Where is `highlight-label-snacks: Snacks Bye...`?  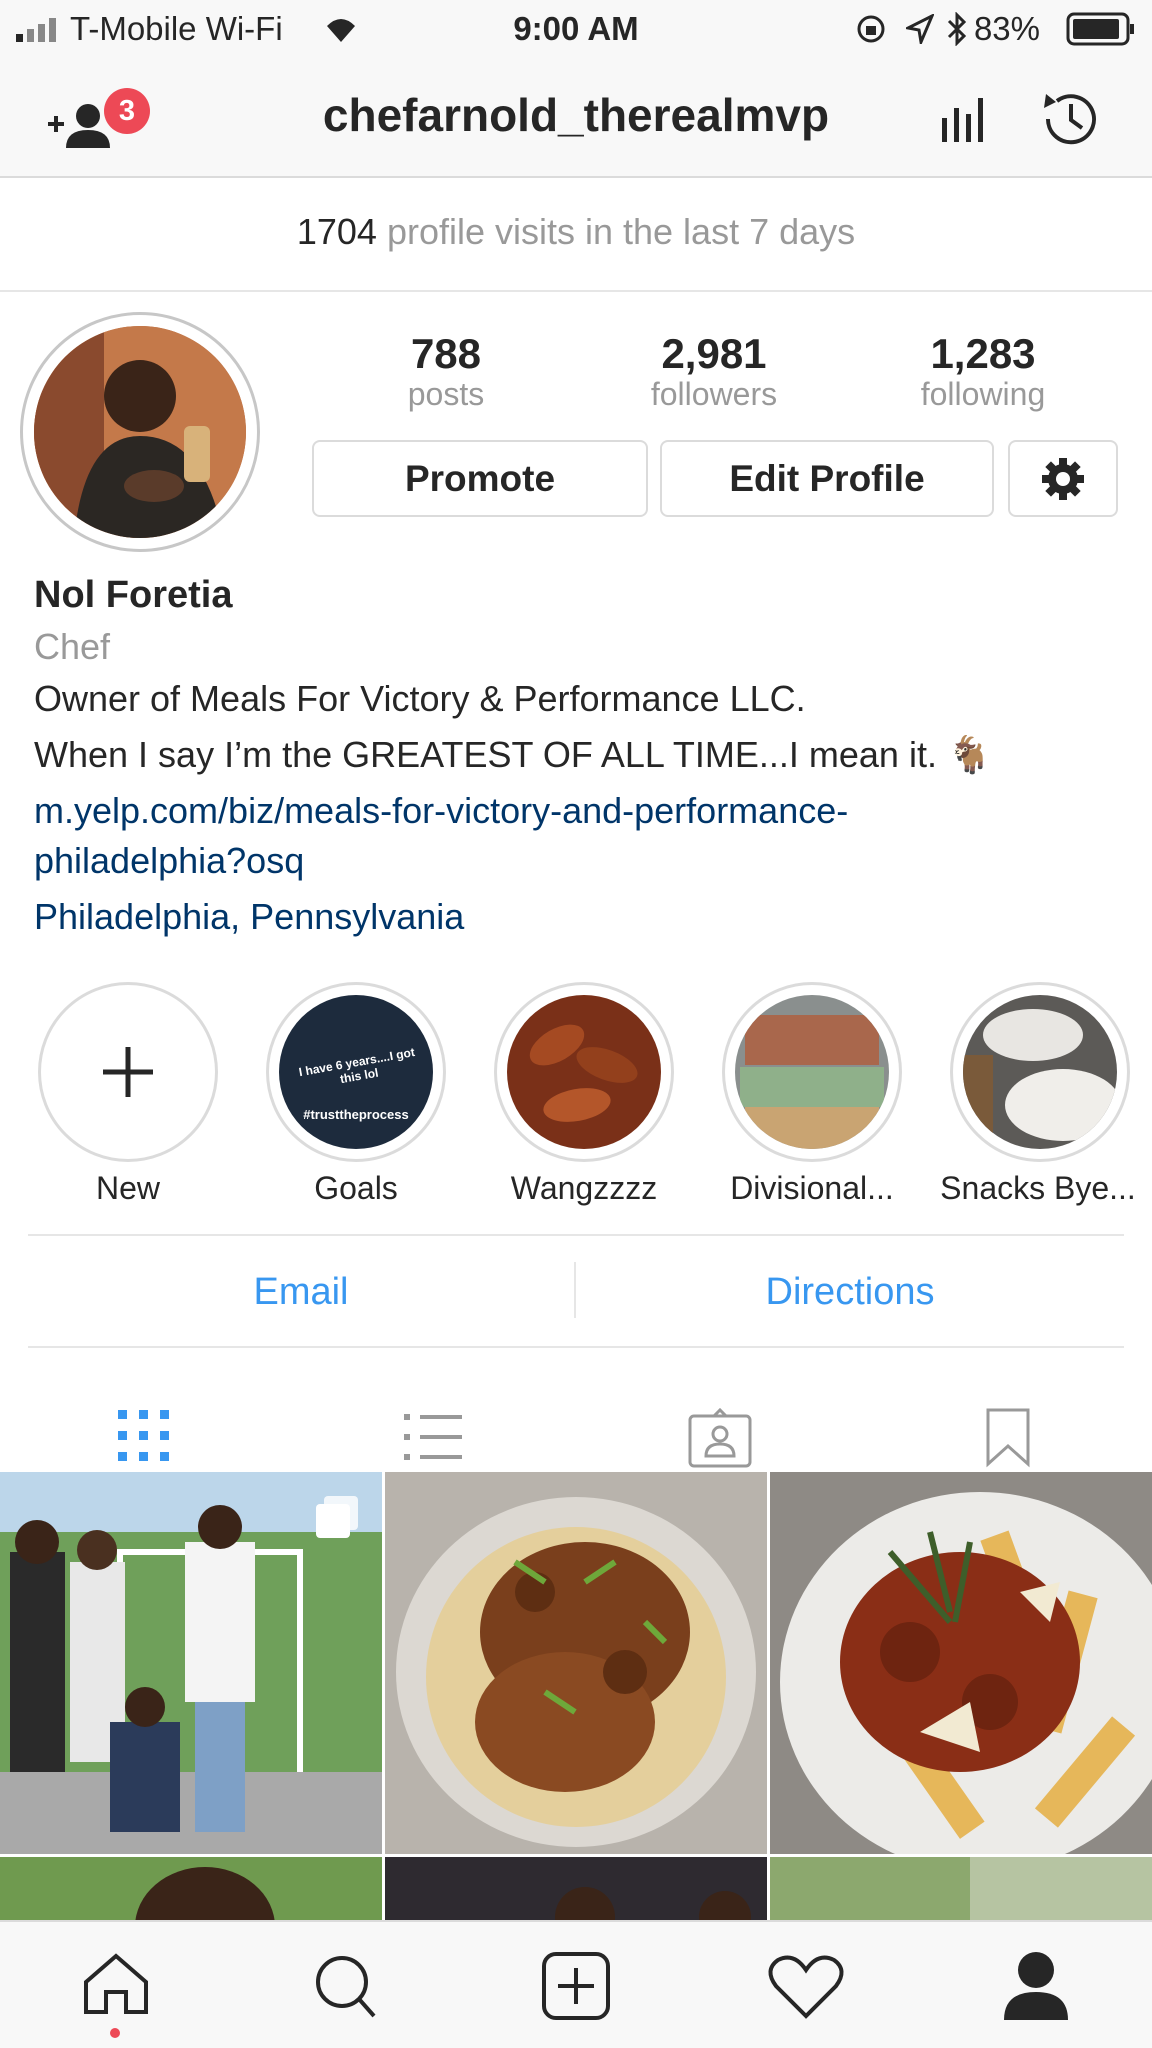
highlight-label-snacks: Snacks Bye... is located at coordinates (1038, 1188).